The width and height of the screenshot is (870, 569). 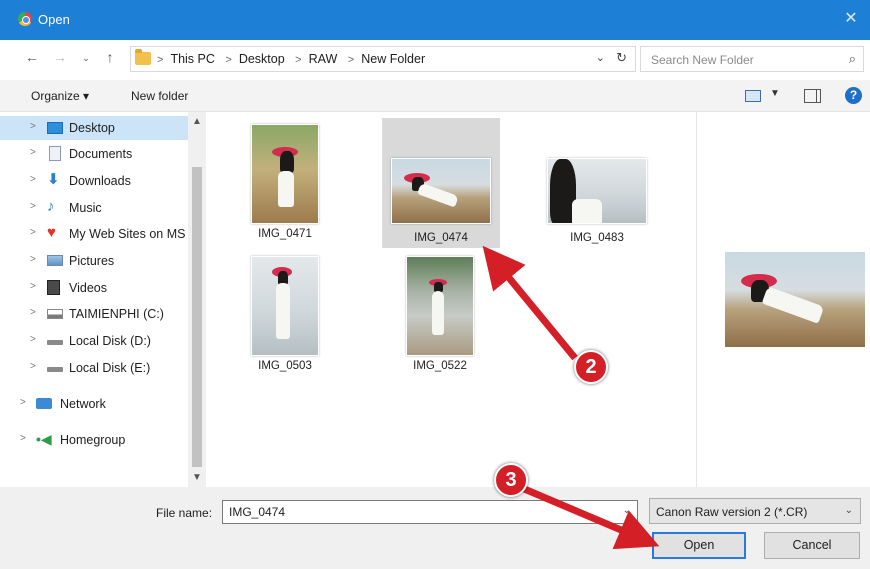 What do you see at coordinates (32, 57) in the screenshot?
I see `back-arrow-icon: ←` at bounding box center [32, 57].